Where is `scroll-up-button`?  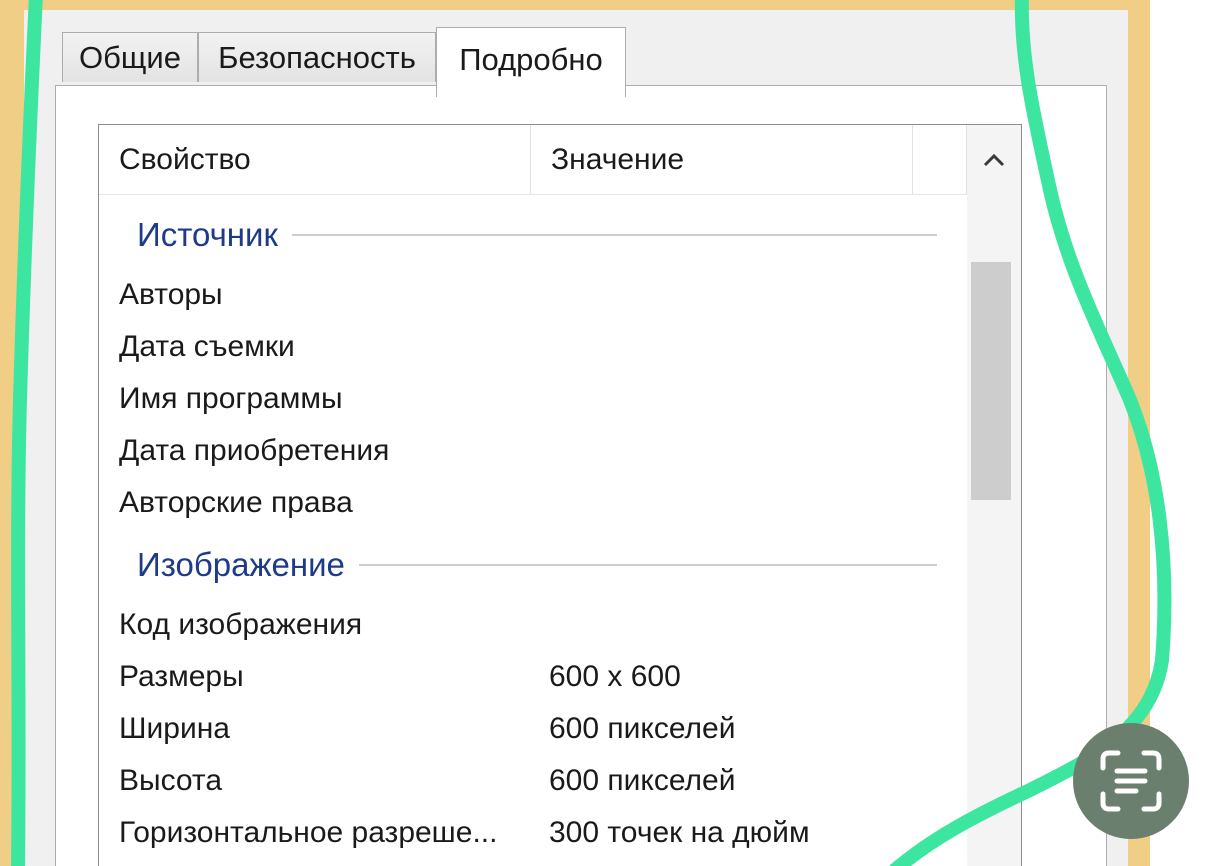
scroll-up-button is located at coordinates (994, 160).